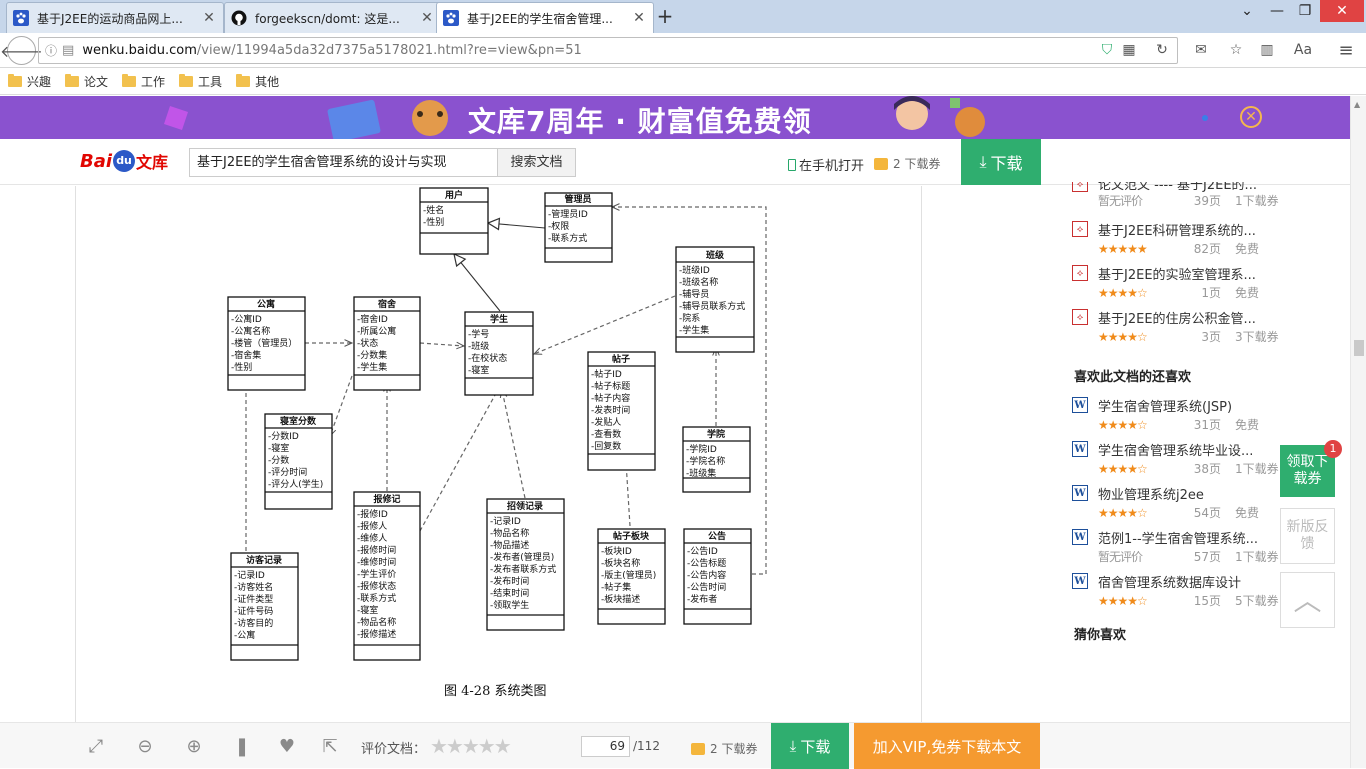 The width and height of the screenshot is (1366, 769). I want to click on back-button: 🡐, so click(21, 50).